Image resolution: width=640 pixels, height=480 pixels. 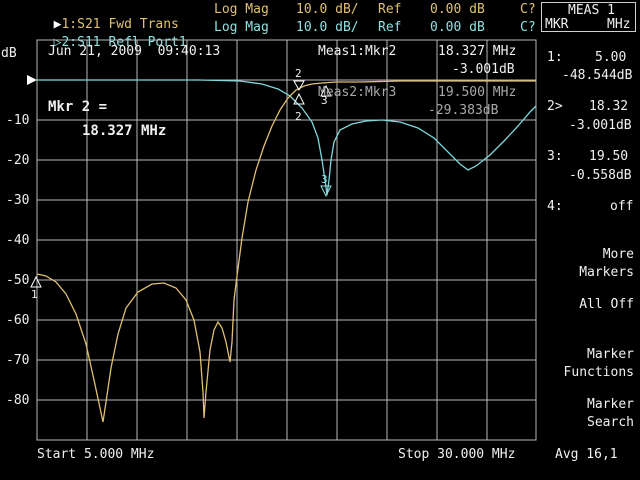 I want to click on meas1-value: -3.001dB, so click(x=483, y=69).